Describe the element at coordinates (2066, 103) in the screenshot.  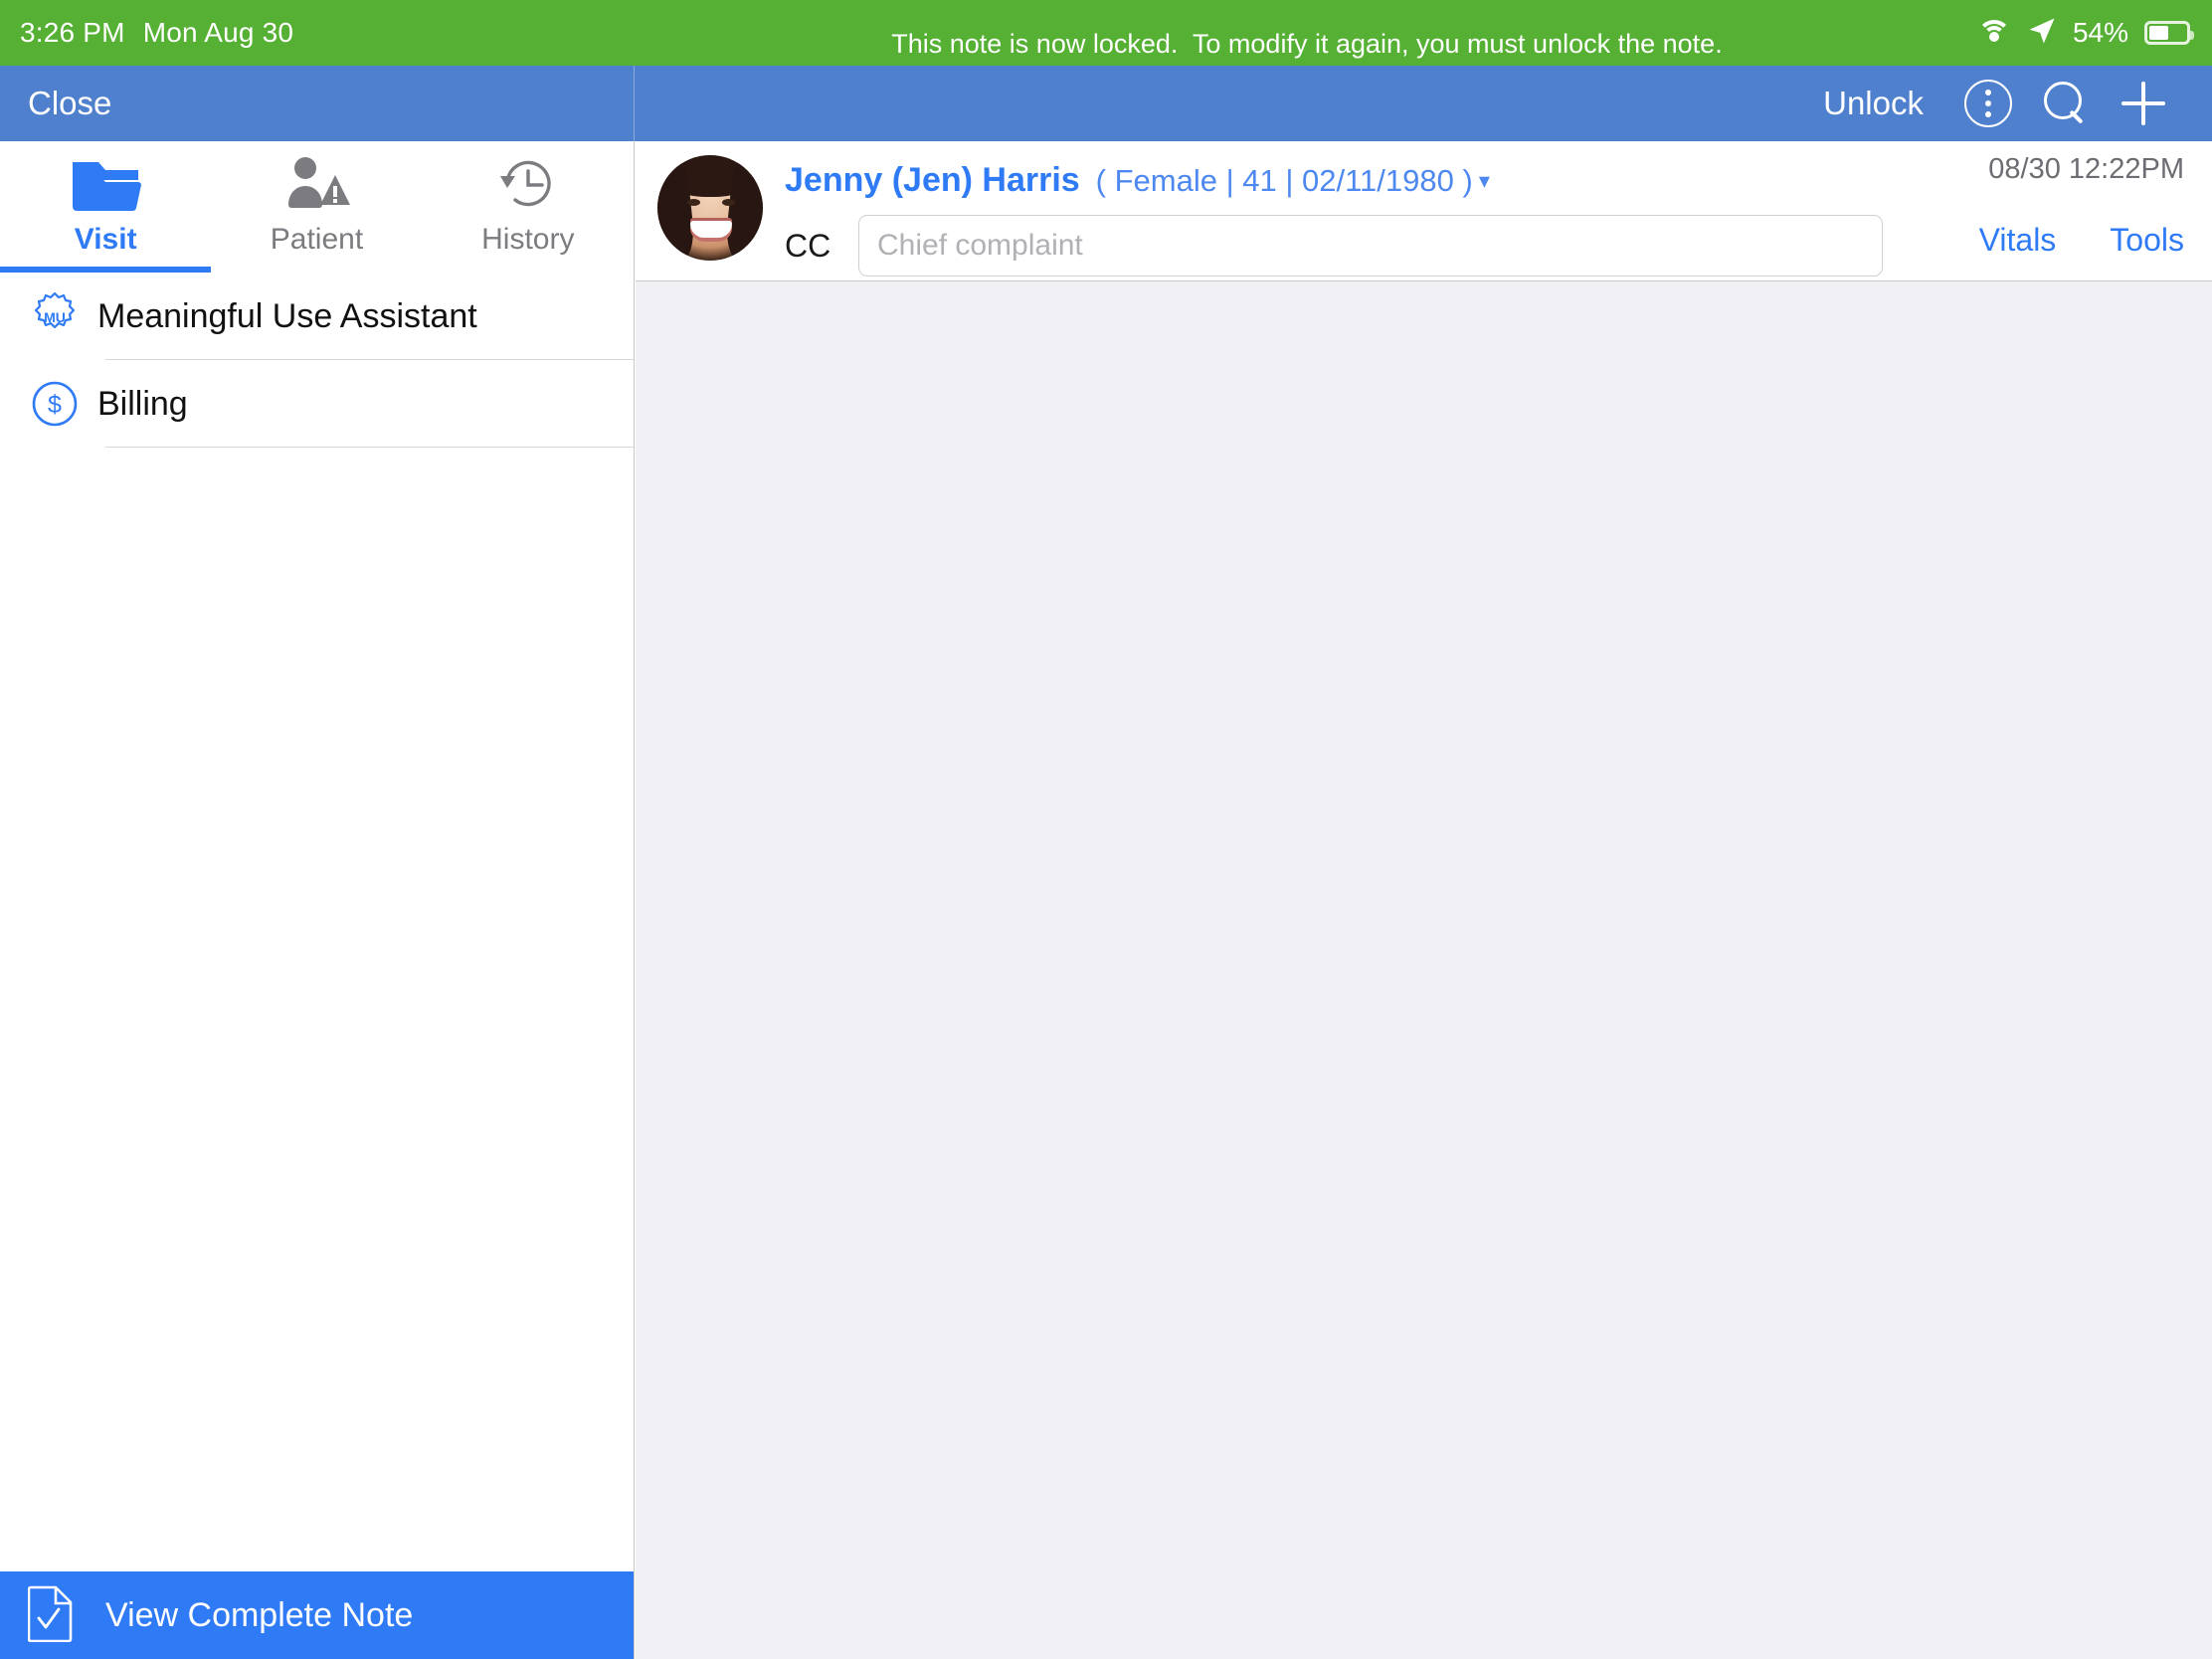
I see `search-icon` at that location.